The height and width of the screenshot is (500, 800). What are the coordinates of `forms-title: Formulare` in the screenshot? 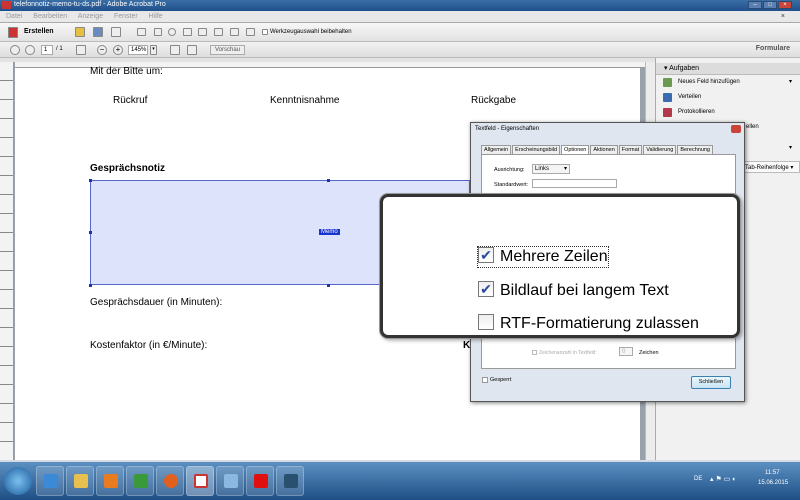 It's located at (772, 48).